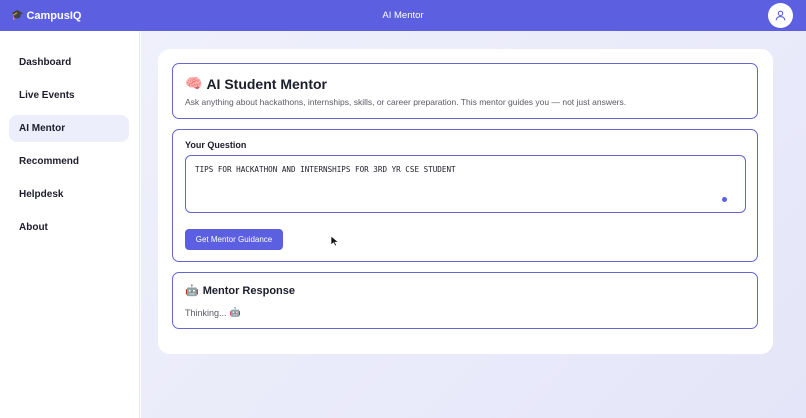 This screenshot has height=418, width=806. What do you see at coordinates (69, 161) in the screenshot?
I see `sidebar-item-recommend: Recommend` at bounding box center [69, 161].